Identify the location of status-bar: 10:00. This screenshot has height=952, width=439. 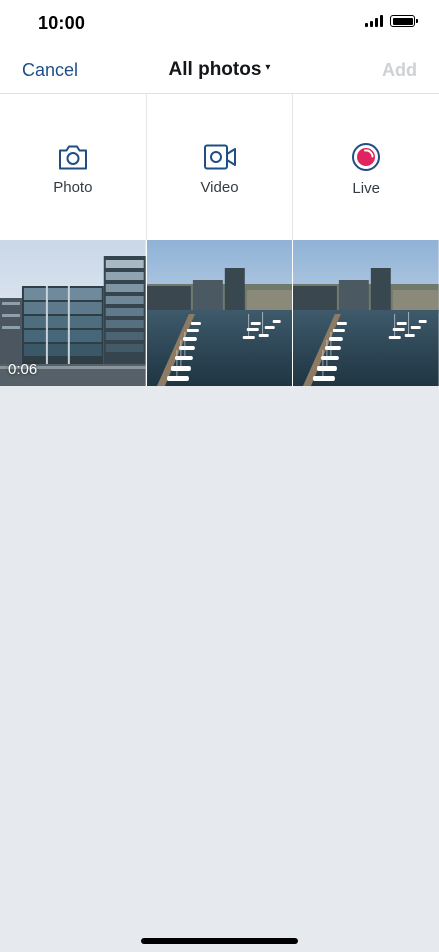
(219, 23).